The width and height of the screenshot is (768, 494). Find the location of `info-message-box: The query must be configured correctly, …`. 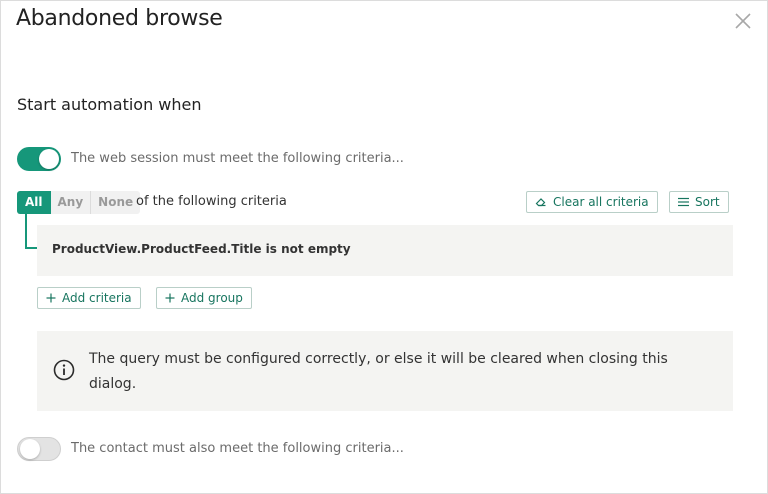

info-message-box: The query must be configured correctly, … is located at coordinates (385, 371).